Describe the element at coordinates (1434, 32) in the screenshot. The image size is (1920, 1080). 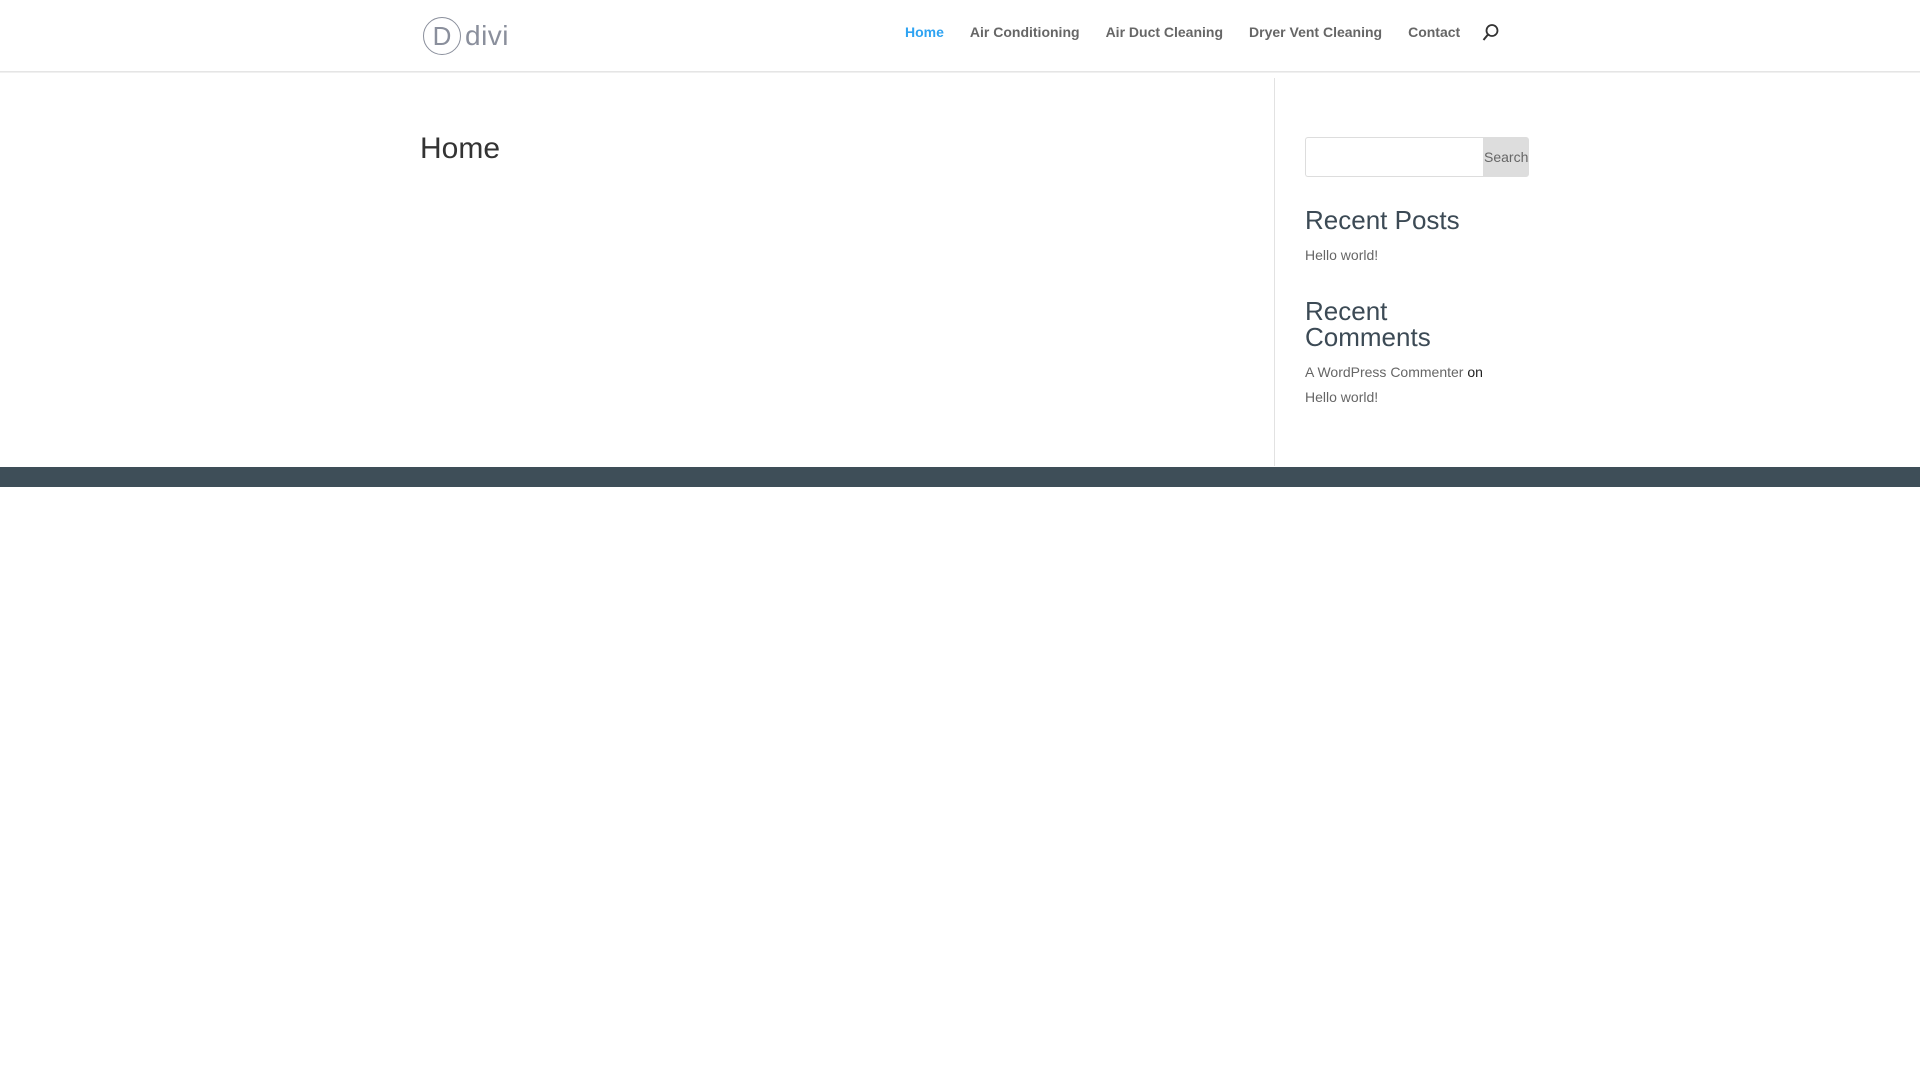
I see `nav-contact: Contact` at that location.